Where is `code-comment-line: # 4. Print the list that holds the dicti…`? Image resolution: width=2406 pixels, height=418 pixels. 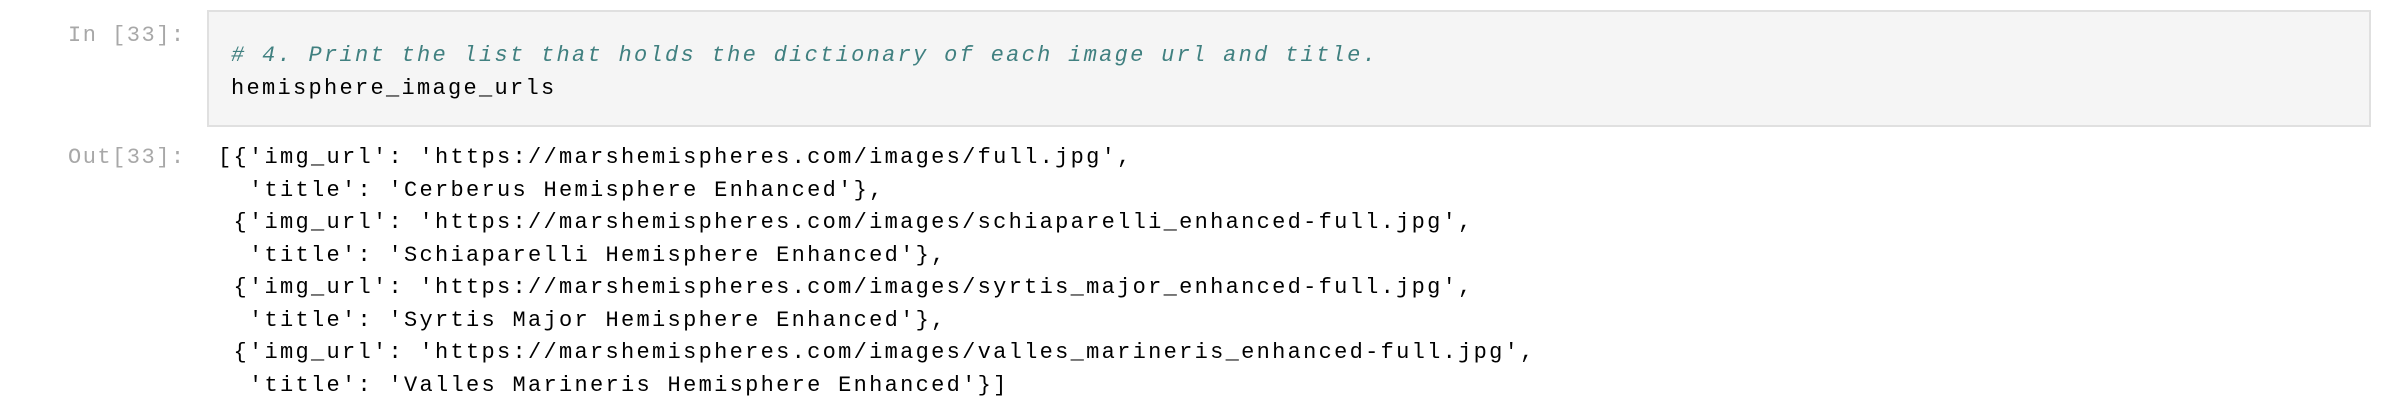
code-comment-line: # 4. Print the list that holds the dicti… is located at coordinates (805, 55).